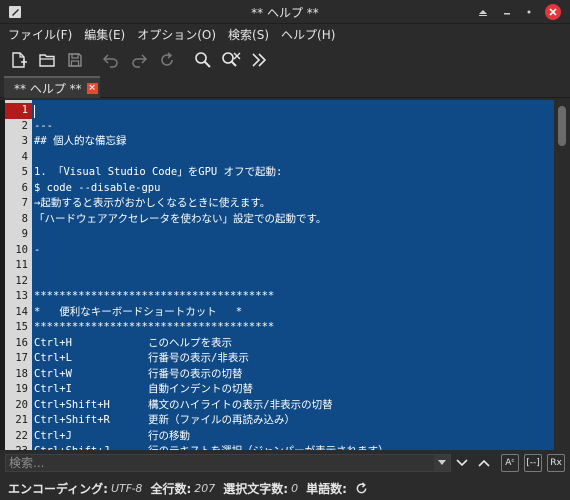  I want to click on line-number: 5, so click(24, 172).